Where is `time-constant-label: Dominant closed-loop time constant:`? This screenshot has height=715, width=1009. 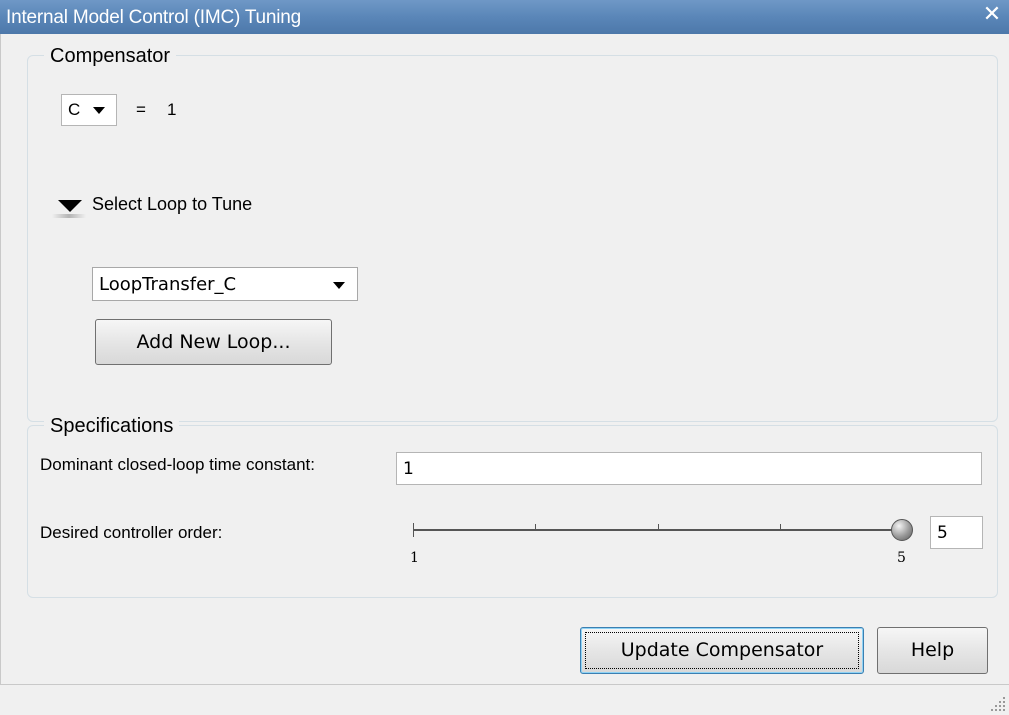
time-constant-label: Dominant closed-loop time constant: is located at coordinates (177, 464).